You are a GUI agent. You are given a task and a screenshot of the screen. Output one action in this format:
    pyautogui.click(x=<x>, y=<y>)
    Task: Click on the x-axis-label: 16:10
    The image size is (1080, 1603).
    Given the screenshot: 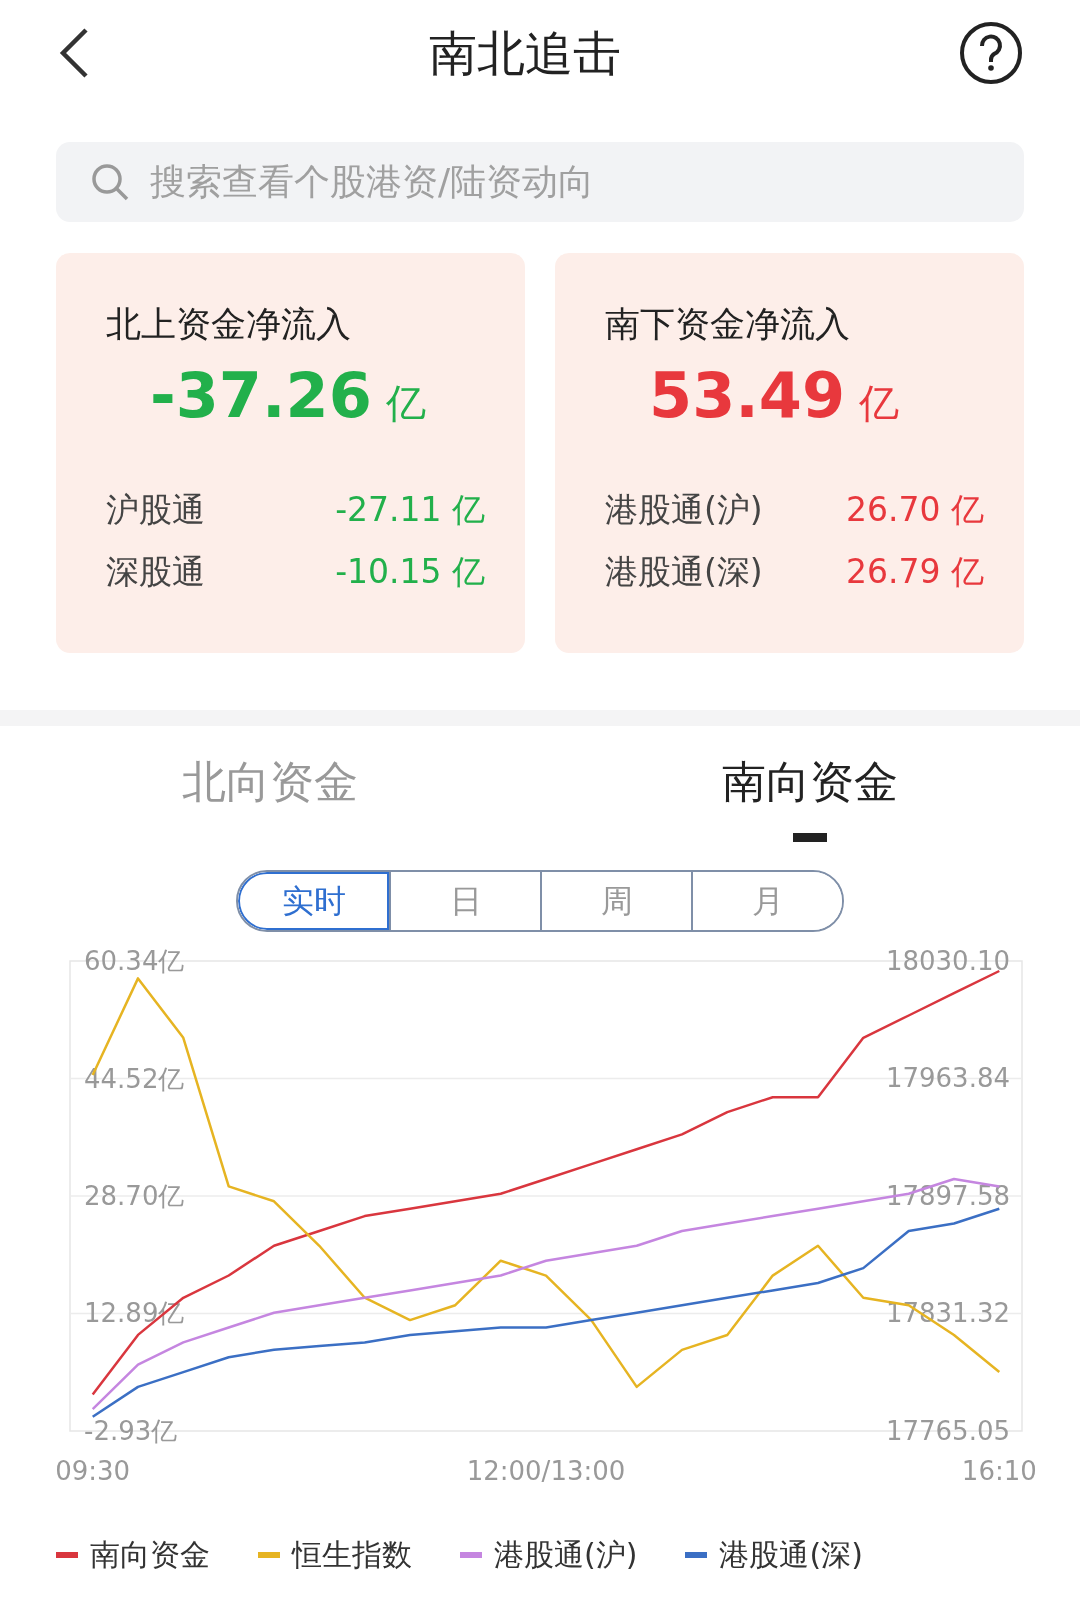 What is the action you would take?
    pyautogui.click(x=999, y=1471)
    